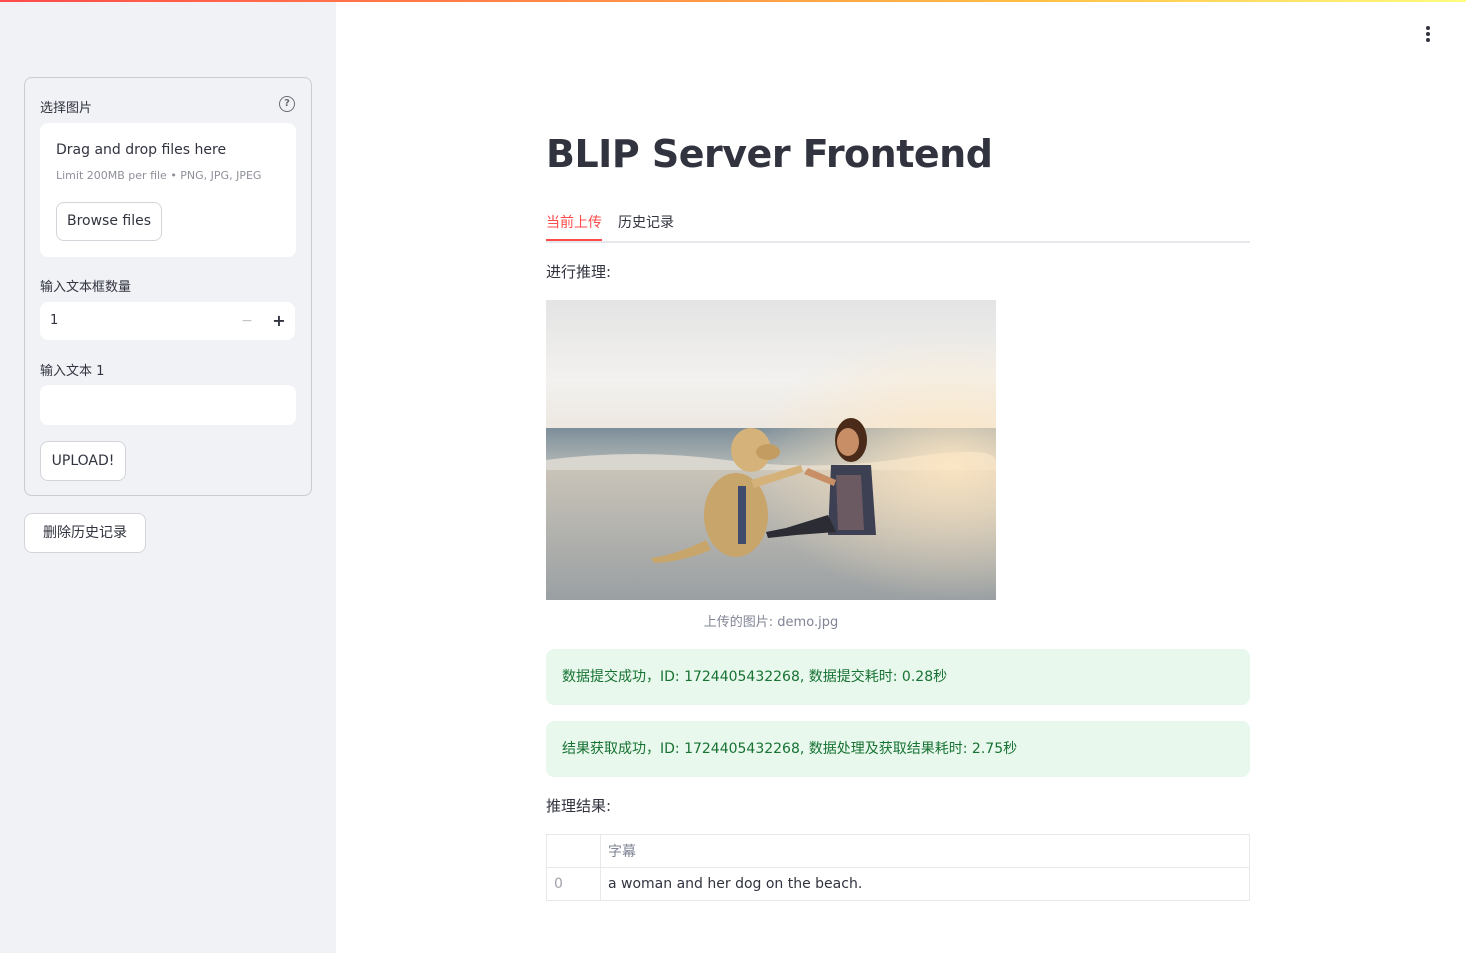  I want to click on upload-button: UPLOAD!, so click(83, 461).